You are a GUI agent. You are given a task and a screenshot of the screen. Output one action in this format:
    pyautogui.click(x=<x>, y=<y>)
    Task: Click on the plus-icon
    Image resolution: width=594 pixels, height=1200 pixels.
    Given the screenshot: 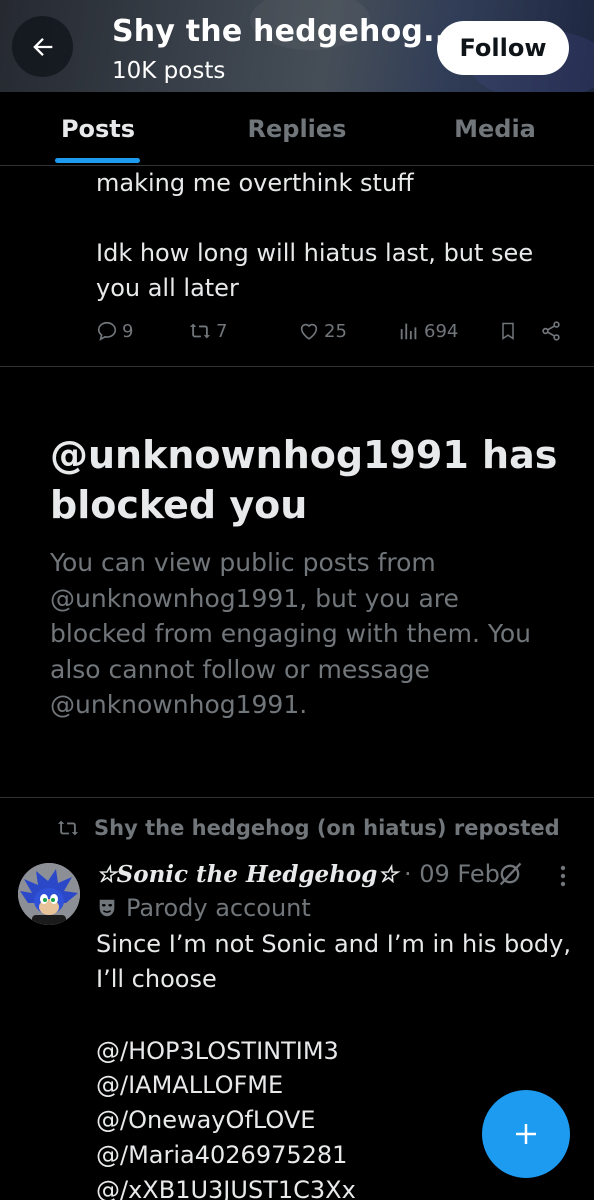 What is the action you would take?
    pyautogui.click(x=526, y=1134)
    